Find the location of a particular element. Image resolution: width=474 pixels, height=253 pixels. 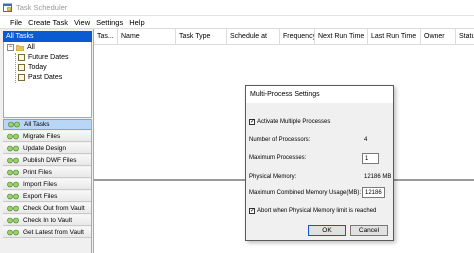

tree-node-today: Today is located at coordinates (32, 67).